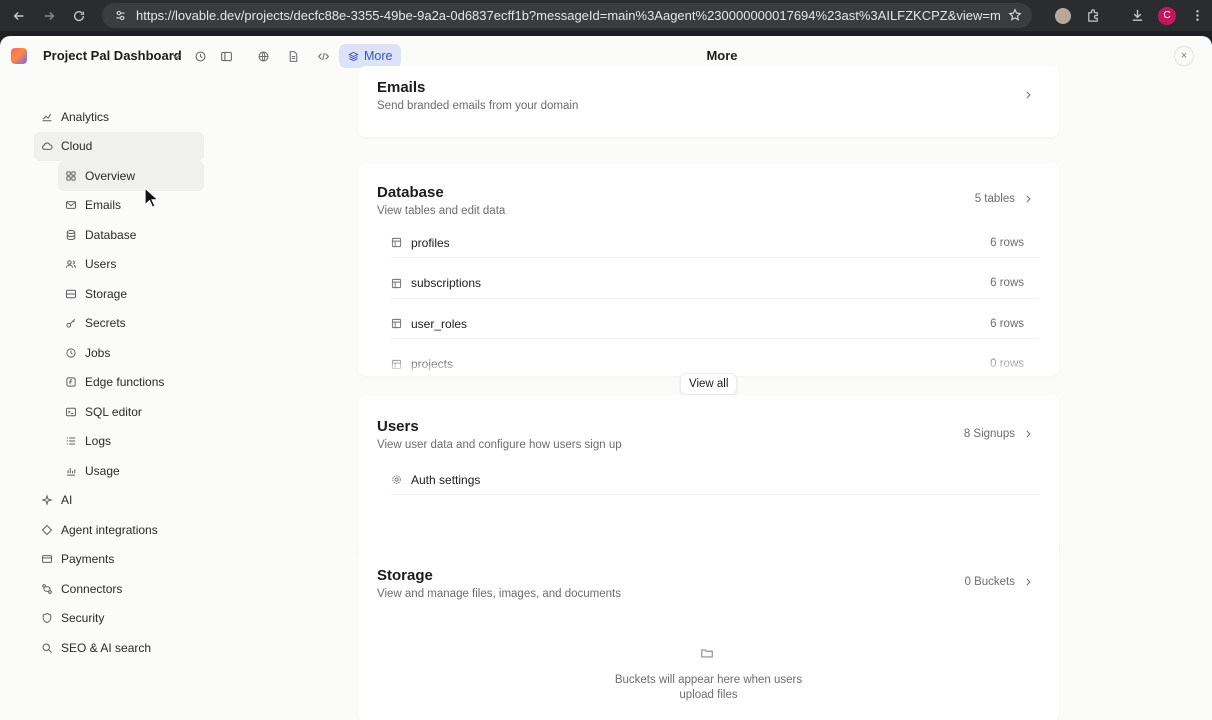 Image resolution: width=1212 pixels, height=720 pixels. I want to click on terminal-icon, so click(71, 412).